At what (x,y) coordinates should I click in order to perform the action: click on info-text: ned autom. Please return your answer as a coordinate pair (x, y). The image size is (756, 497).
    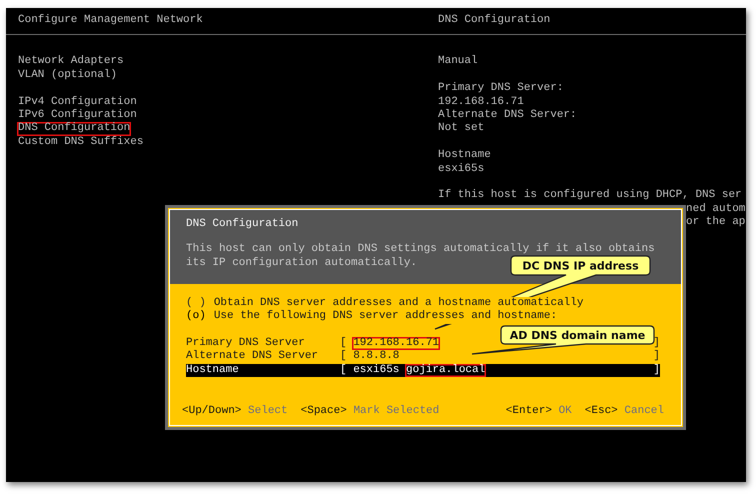
    Looking at the image, I should click on (716, 209).